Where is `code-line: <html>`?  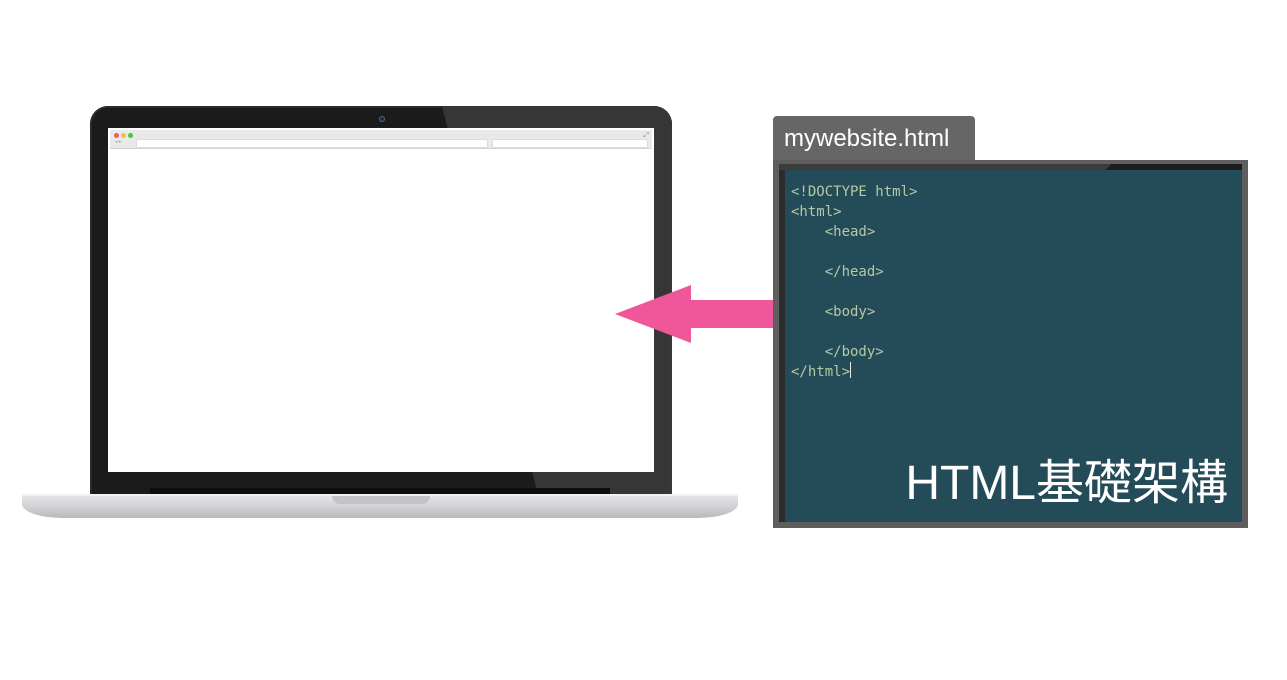 code-line: <html> is located at coordinates (816, 212).